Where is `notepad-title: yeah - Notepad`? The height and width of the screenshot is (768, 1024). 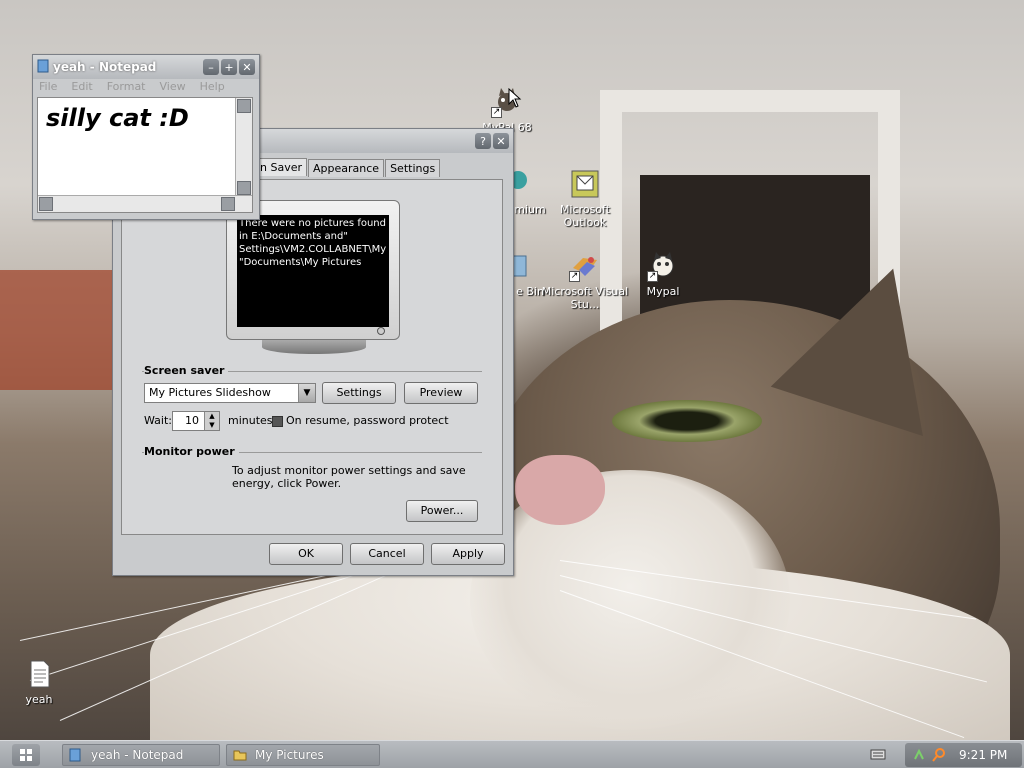 notepad-title: yeah - Notepad is located at coordinates (105, 67).